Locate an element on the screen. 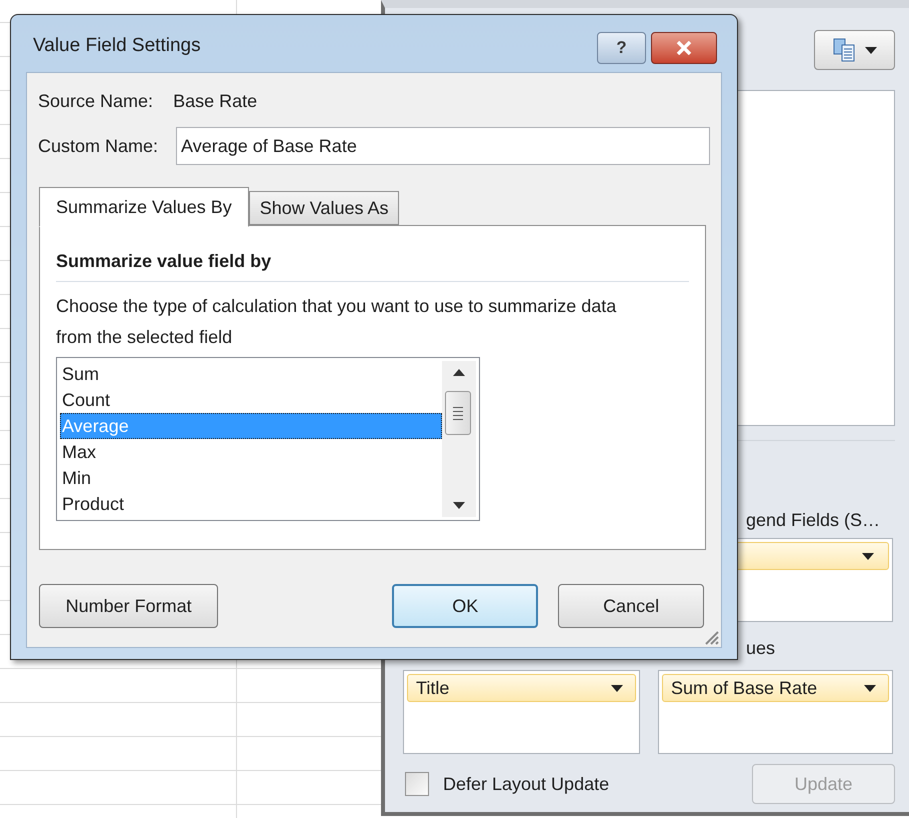  cancel-button: Cancel is located at coordinates (631, 606).